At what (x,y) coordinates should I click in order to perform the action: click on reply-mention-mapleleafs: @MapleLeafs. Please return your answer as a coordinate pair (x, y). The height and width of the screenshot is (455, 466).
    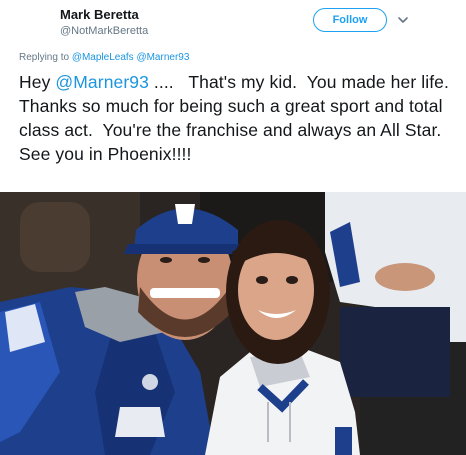
    Looking at the image, I should click on (103, 57).